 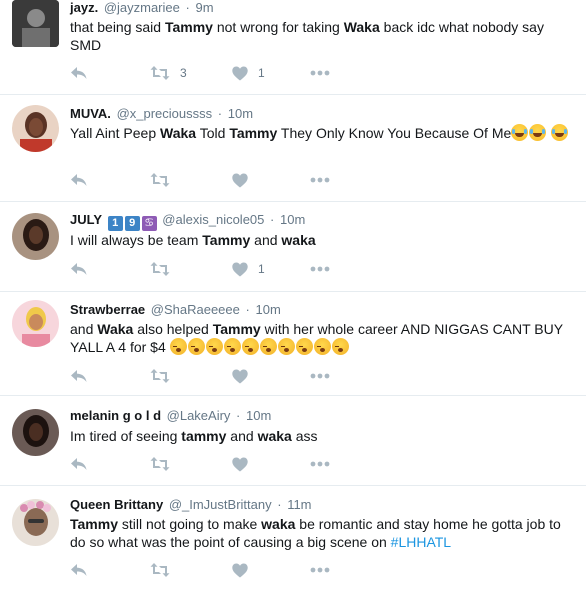 I want to click on user-handle: @ShaRaeeeee, so click(x=195, y=309).